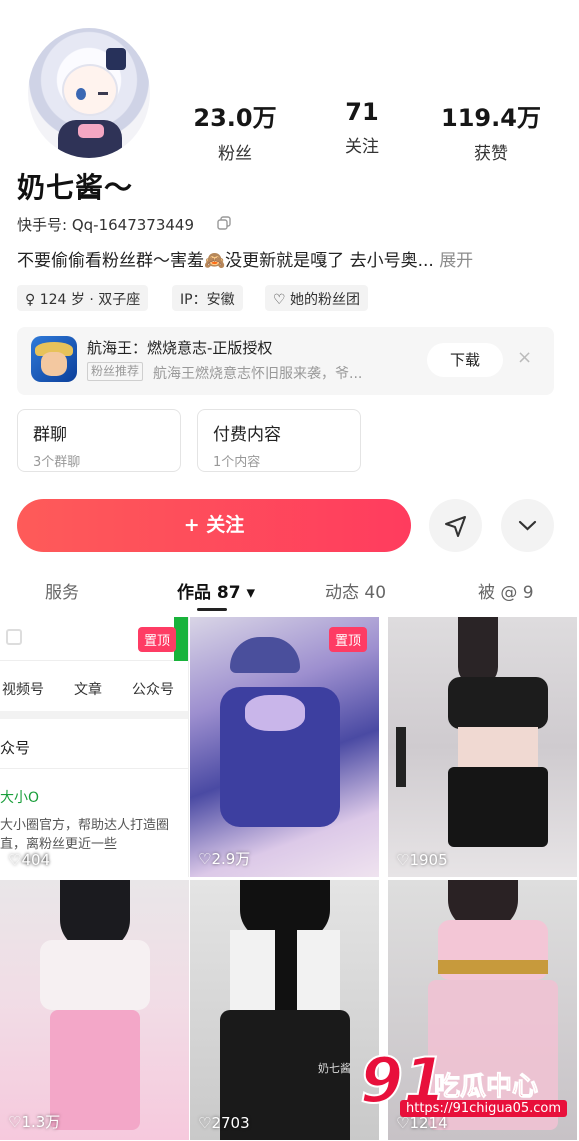 This screenshot has height=1141, width=579. I want to click on tab-indicator, so click(212, 609).